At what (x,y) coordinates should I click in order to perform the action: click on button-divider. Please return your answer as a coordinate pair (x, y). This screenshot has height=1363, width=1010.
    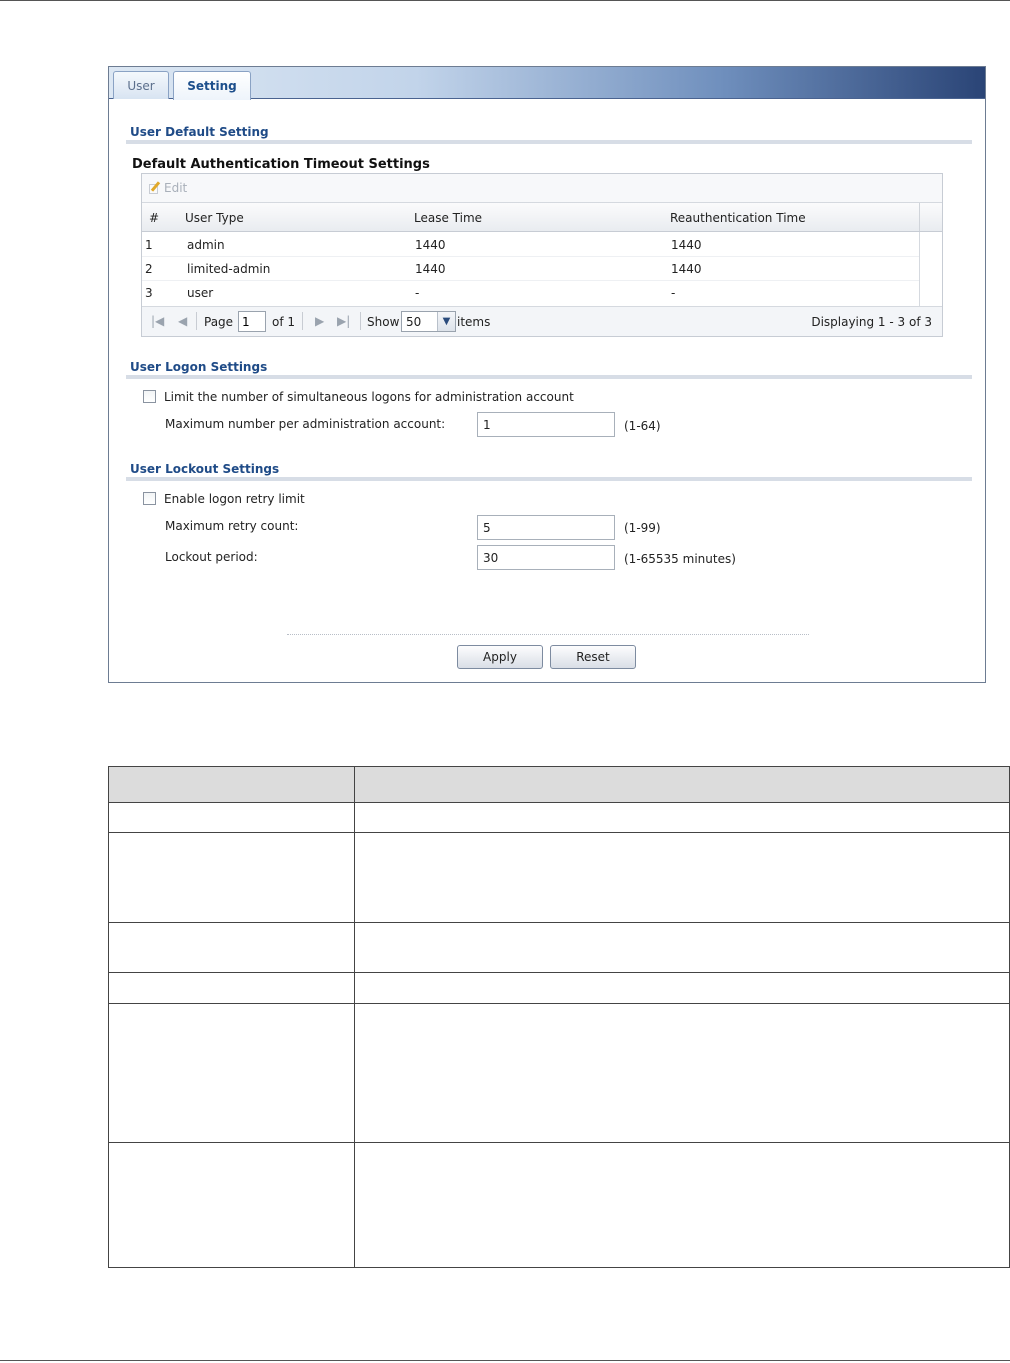
    Looking at the image, I should click on (548, 634).